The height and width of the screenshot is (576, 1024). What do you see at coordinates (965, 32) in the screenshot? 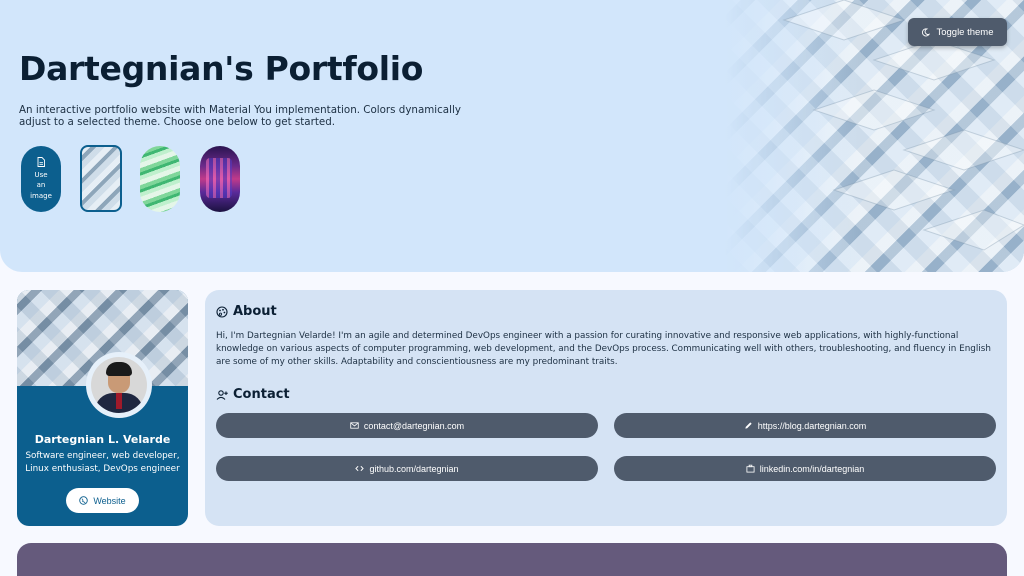
I see `toggle-theme-label: Toggle theme` at bounding box center [965, 32].